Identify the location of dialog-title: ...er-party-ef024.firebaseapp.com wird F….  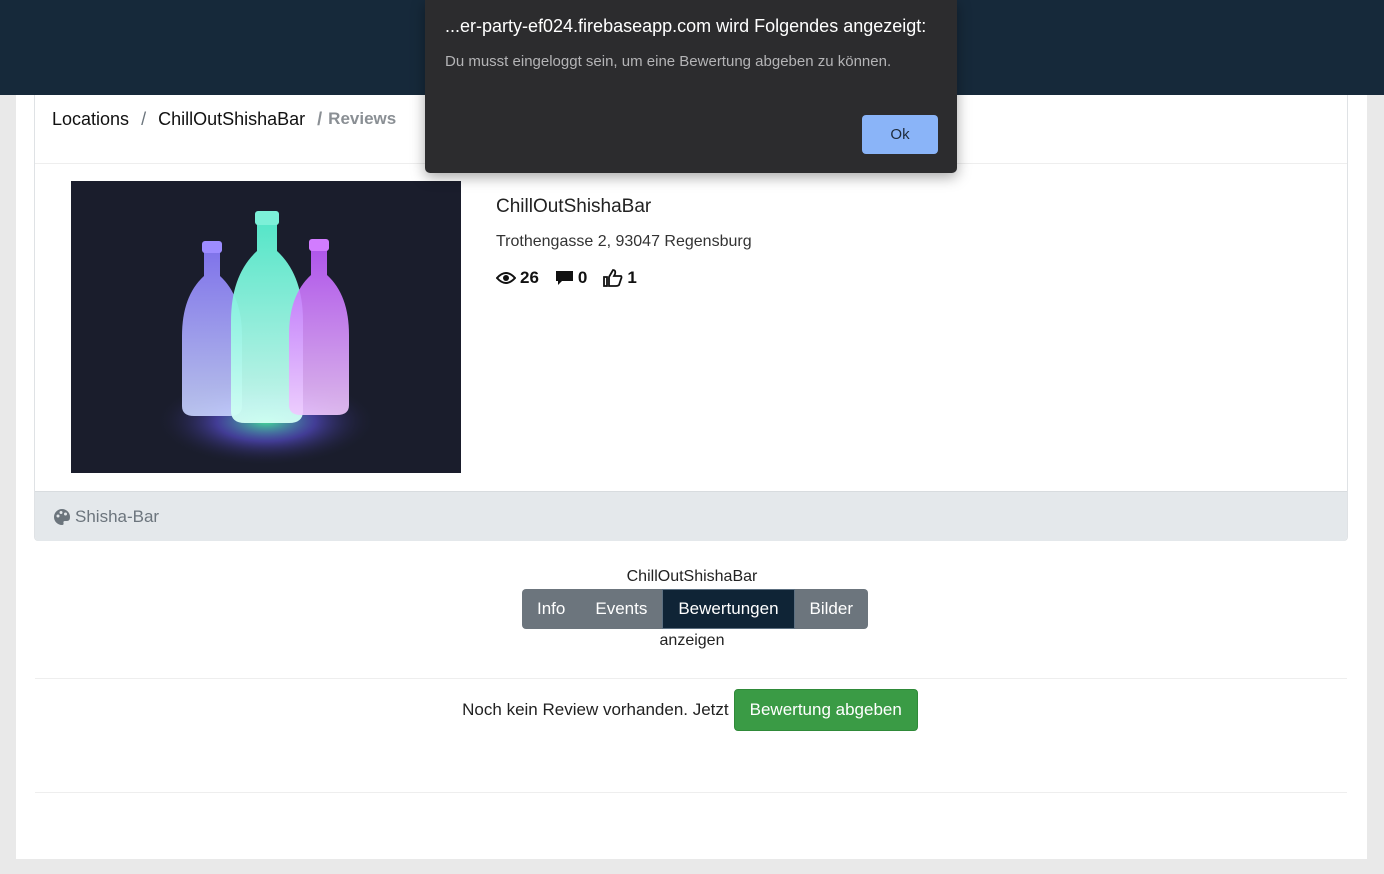
(686, 26).